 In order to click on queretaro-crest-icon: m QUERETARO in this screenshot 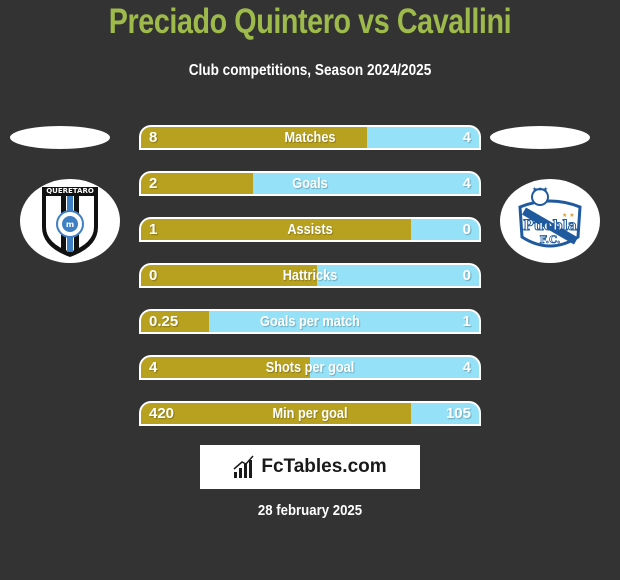, I will do `click(70, 222)`.